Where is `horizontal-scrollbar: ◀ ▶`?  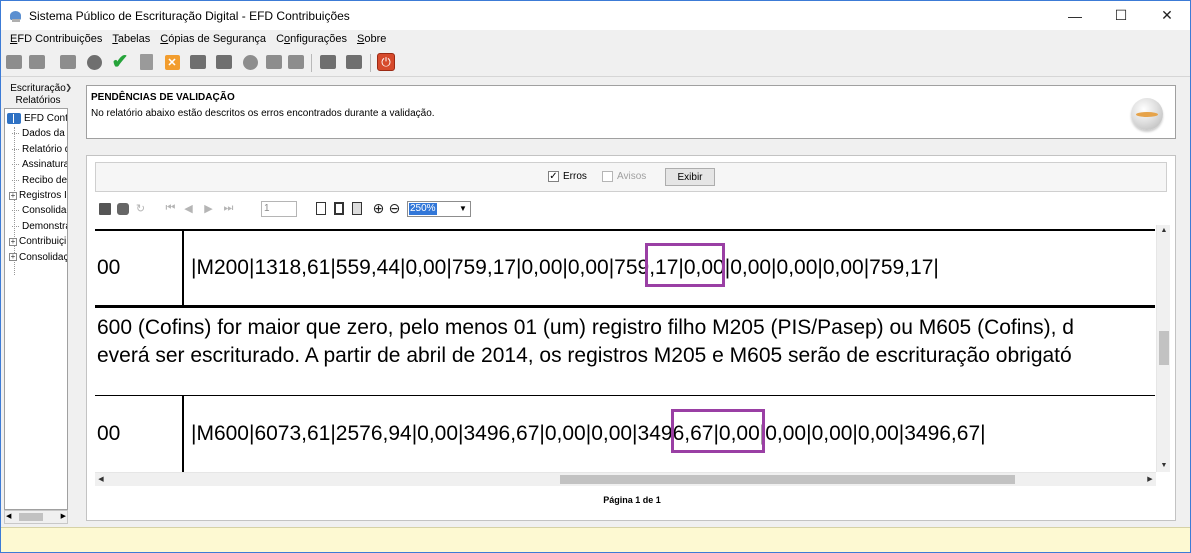 horizontal-scrollbar: ◀ ▶ is located at coordinates (625, 479).